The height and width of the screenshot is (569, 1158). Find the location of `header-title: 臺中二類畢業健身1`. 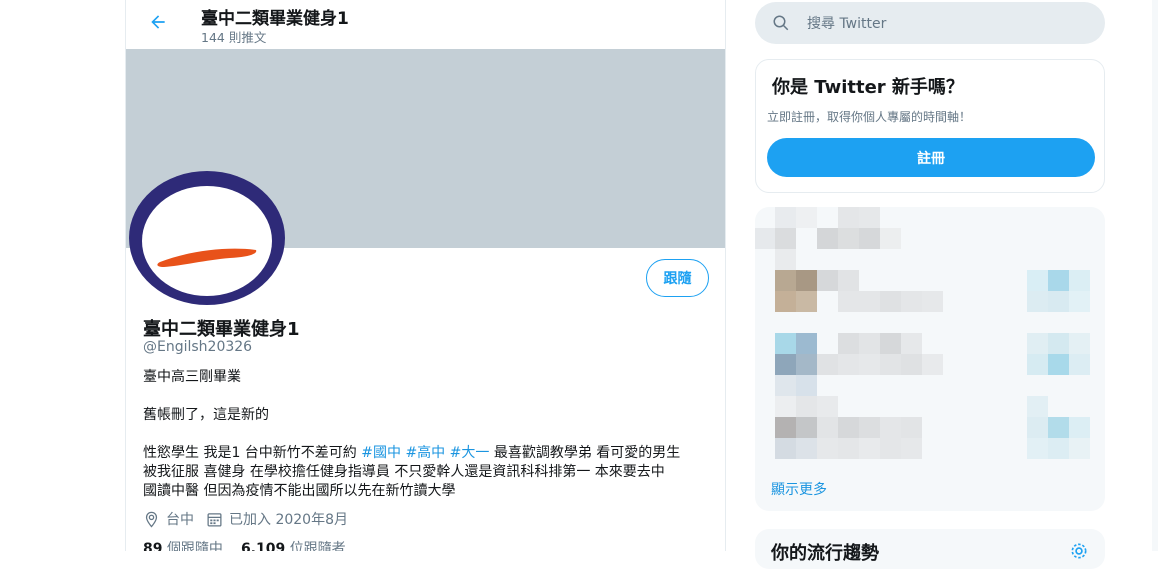

header-title: 臺中二類畢業健身1 is located at coordinates (275, 19).